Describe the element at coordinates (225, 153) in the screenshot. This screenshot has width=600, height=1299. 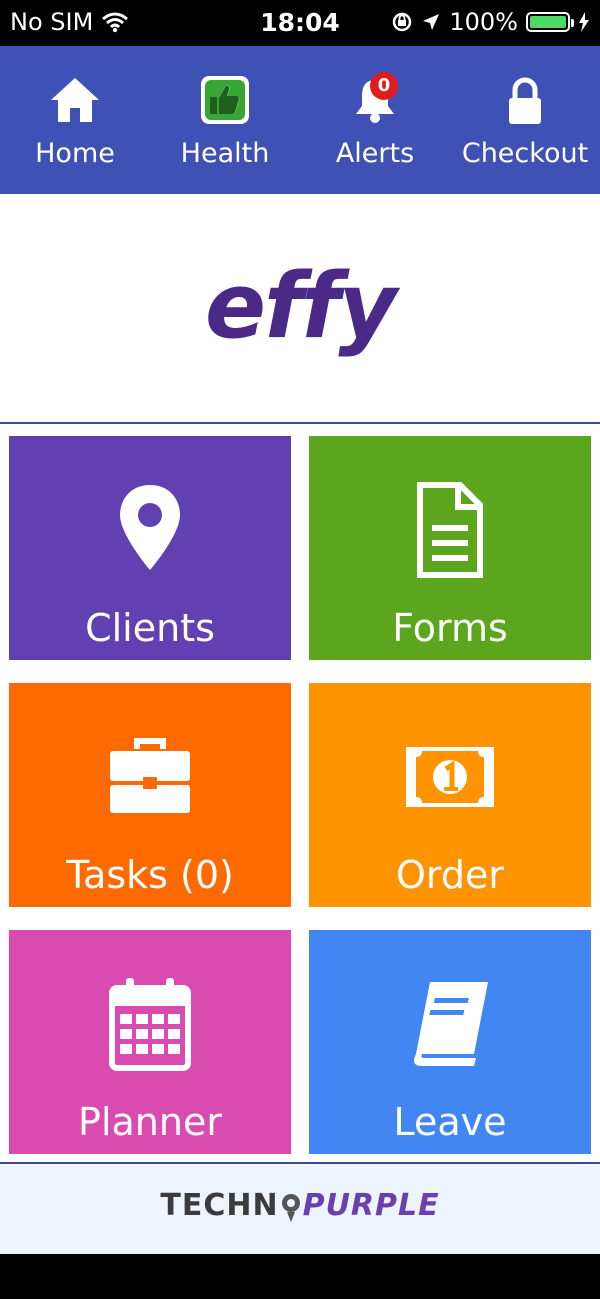
I see `nav-health-label: Health` at that location.